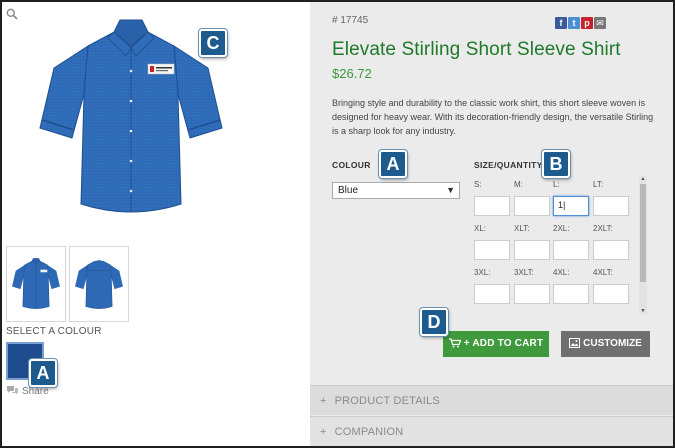  What do you see at coordinates (36, 284) in the screenshot?
I see `thumbnail-front` at bounding box center [36, 284].